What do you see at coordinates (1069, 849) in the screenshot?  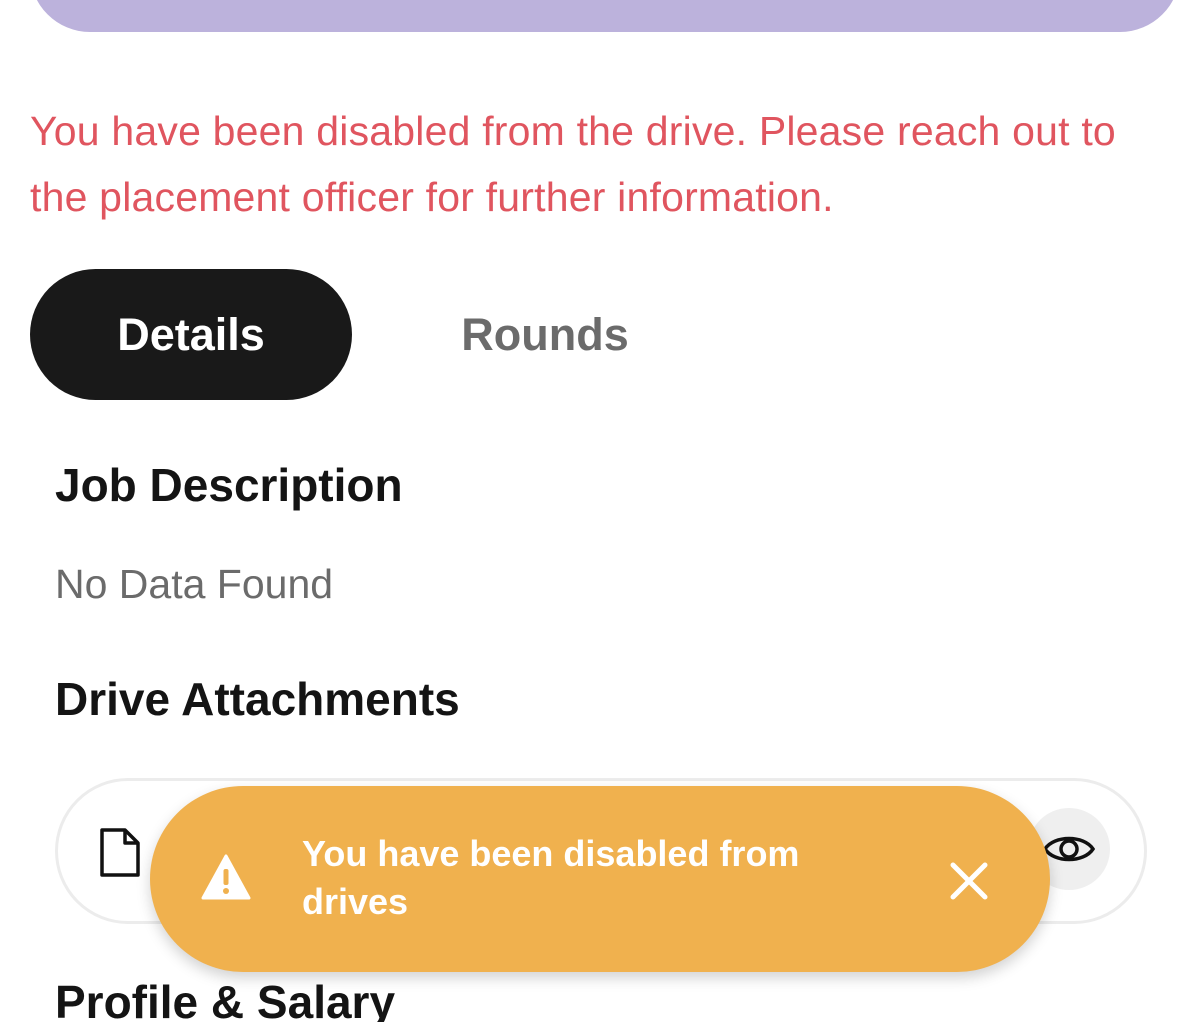 I see `eye-icon` at bounding box center [1069, 849].